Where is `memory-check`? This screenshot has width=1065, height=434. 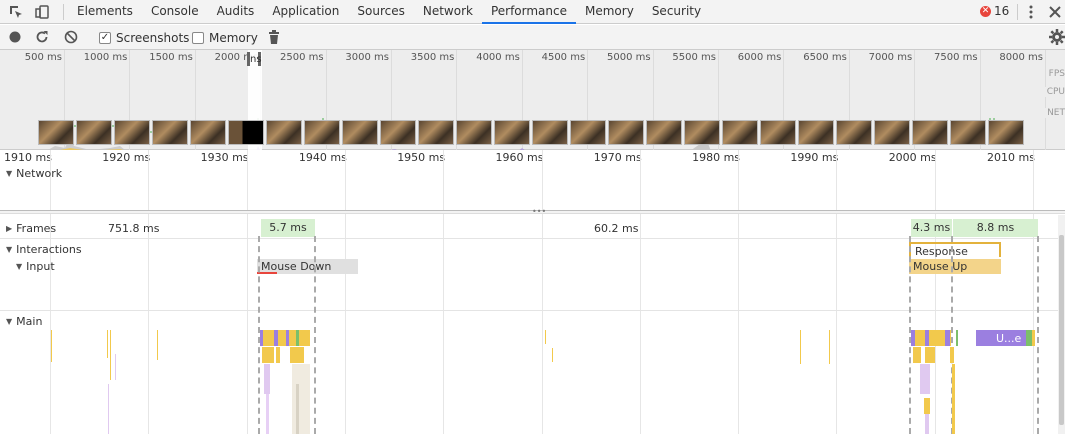
memory-check is located at coordinates (198, 38).